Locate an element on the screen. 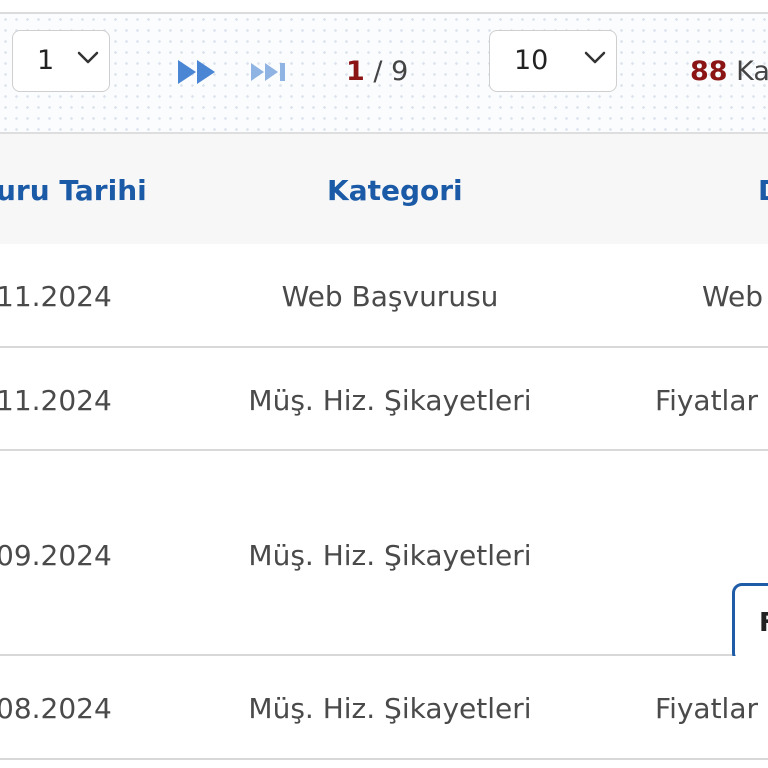  header-category: Kategori is located at coordinates (395, 190).